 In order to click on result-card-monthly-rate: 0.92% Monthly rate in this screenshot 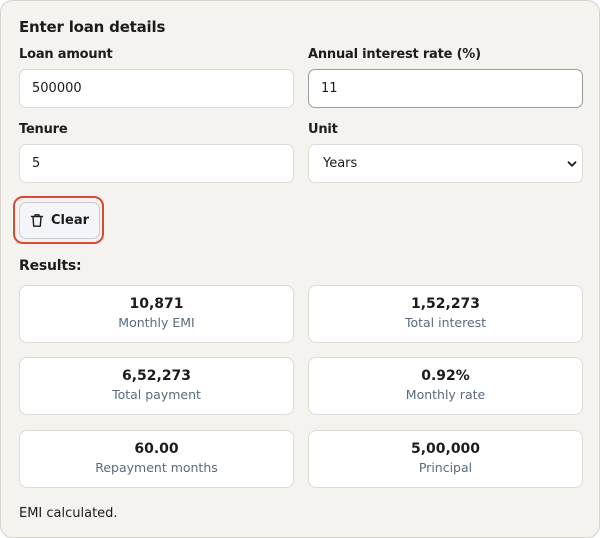, I will do `click(445, 386)`.